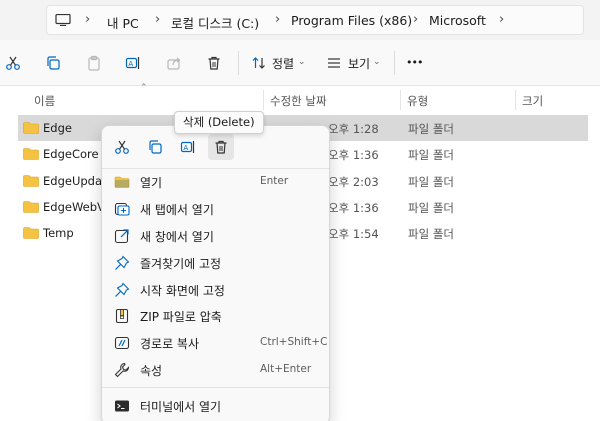  I want to click on clipboard-icon, so click(94, 63).